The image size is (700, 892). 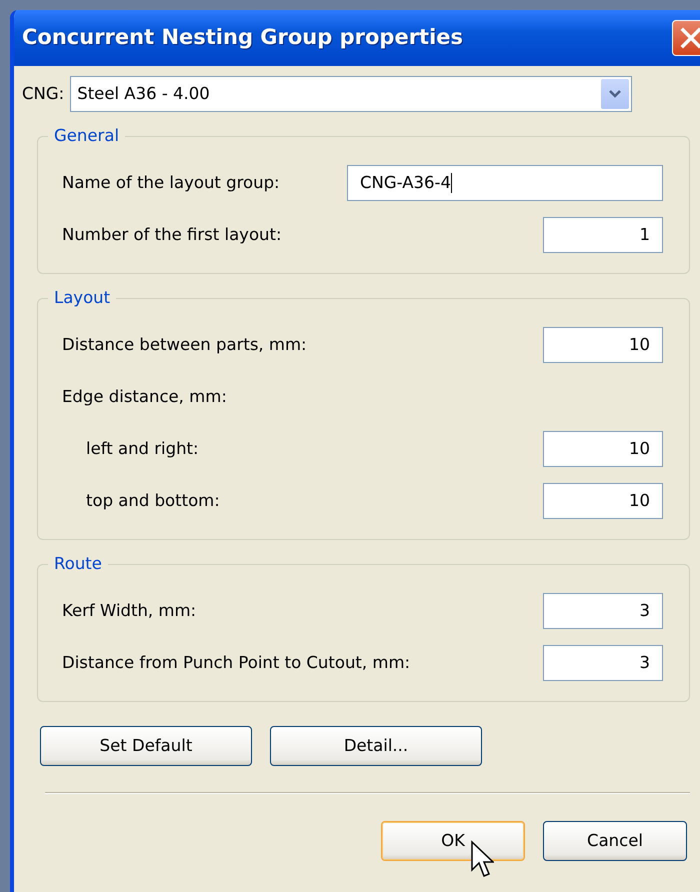 I want to click on field-label: Name of the layout group:, so click(x=171, y=183).